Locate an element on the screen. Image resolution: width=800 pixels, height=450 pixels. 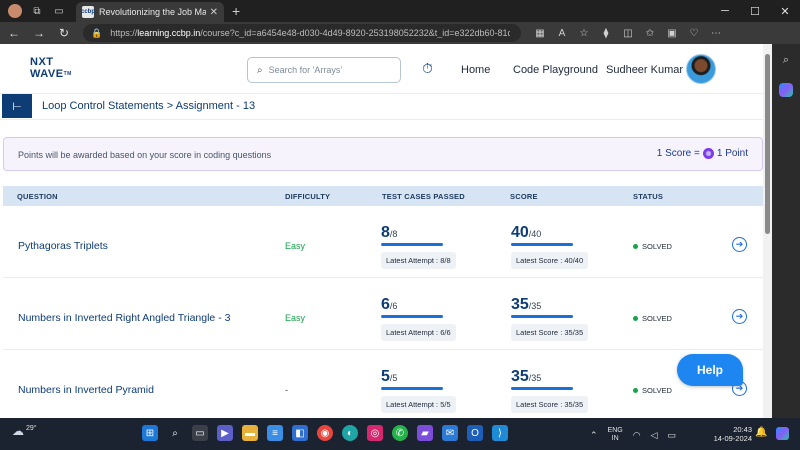
read-aloud-icon: A is located at coordinates (562, 33).